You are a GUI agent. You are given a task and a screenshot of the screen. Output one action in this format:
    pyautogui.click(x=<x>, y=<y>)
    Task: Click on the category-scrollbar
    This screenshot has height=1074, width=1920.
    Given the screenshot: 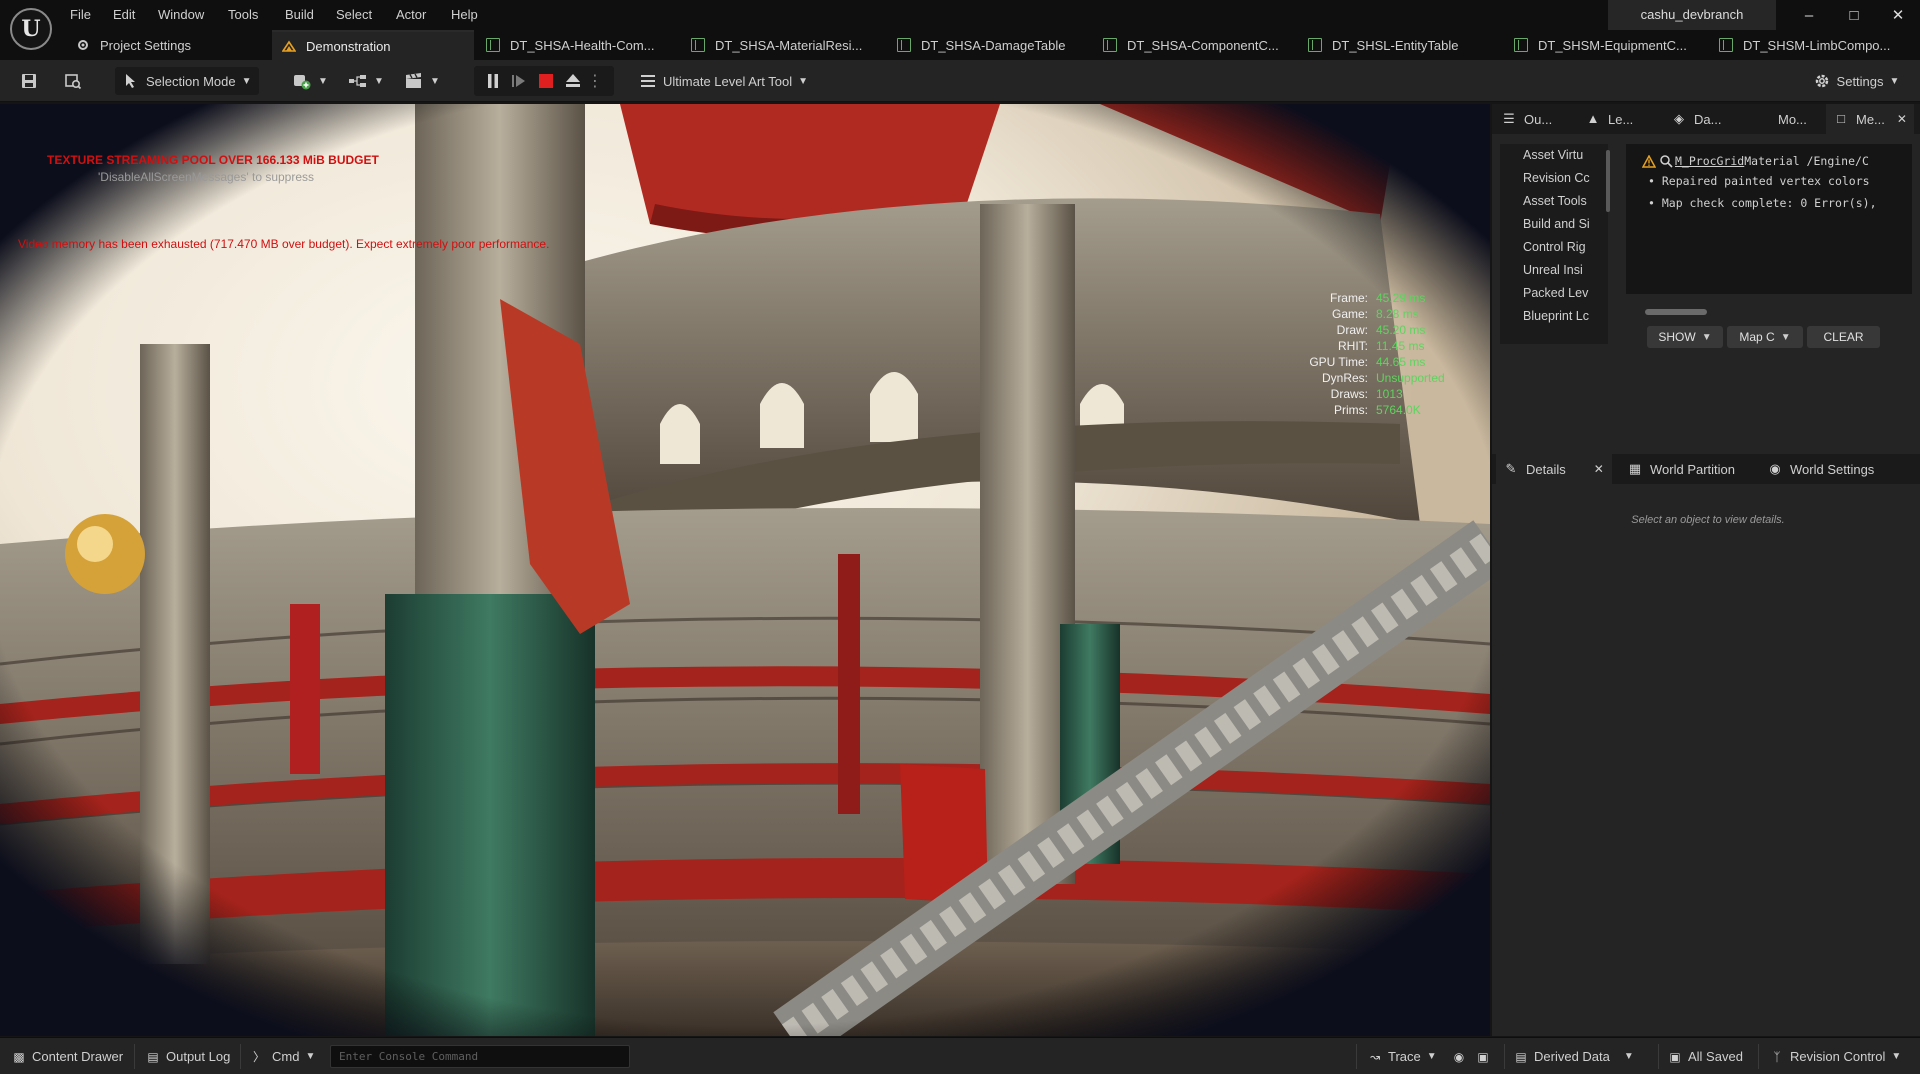 What is the action you would take?
    pyautogui.click(x=1608, y=181)
    